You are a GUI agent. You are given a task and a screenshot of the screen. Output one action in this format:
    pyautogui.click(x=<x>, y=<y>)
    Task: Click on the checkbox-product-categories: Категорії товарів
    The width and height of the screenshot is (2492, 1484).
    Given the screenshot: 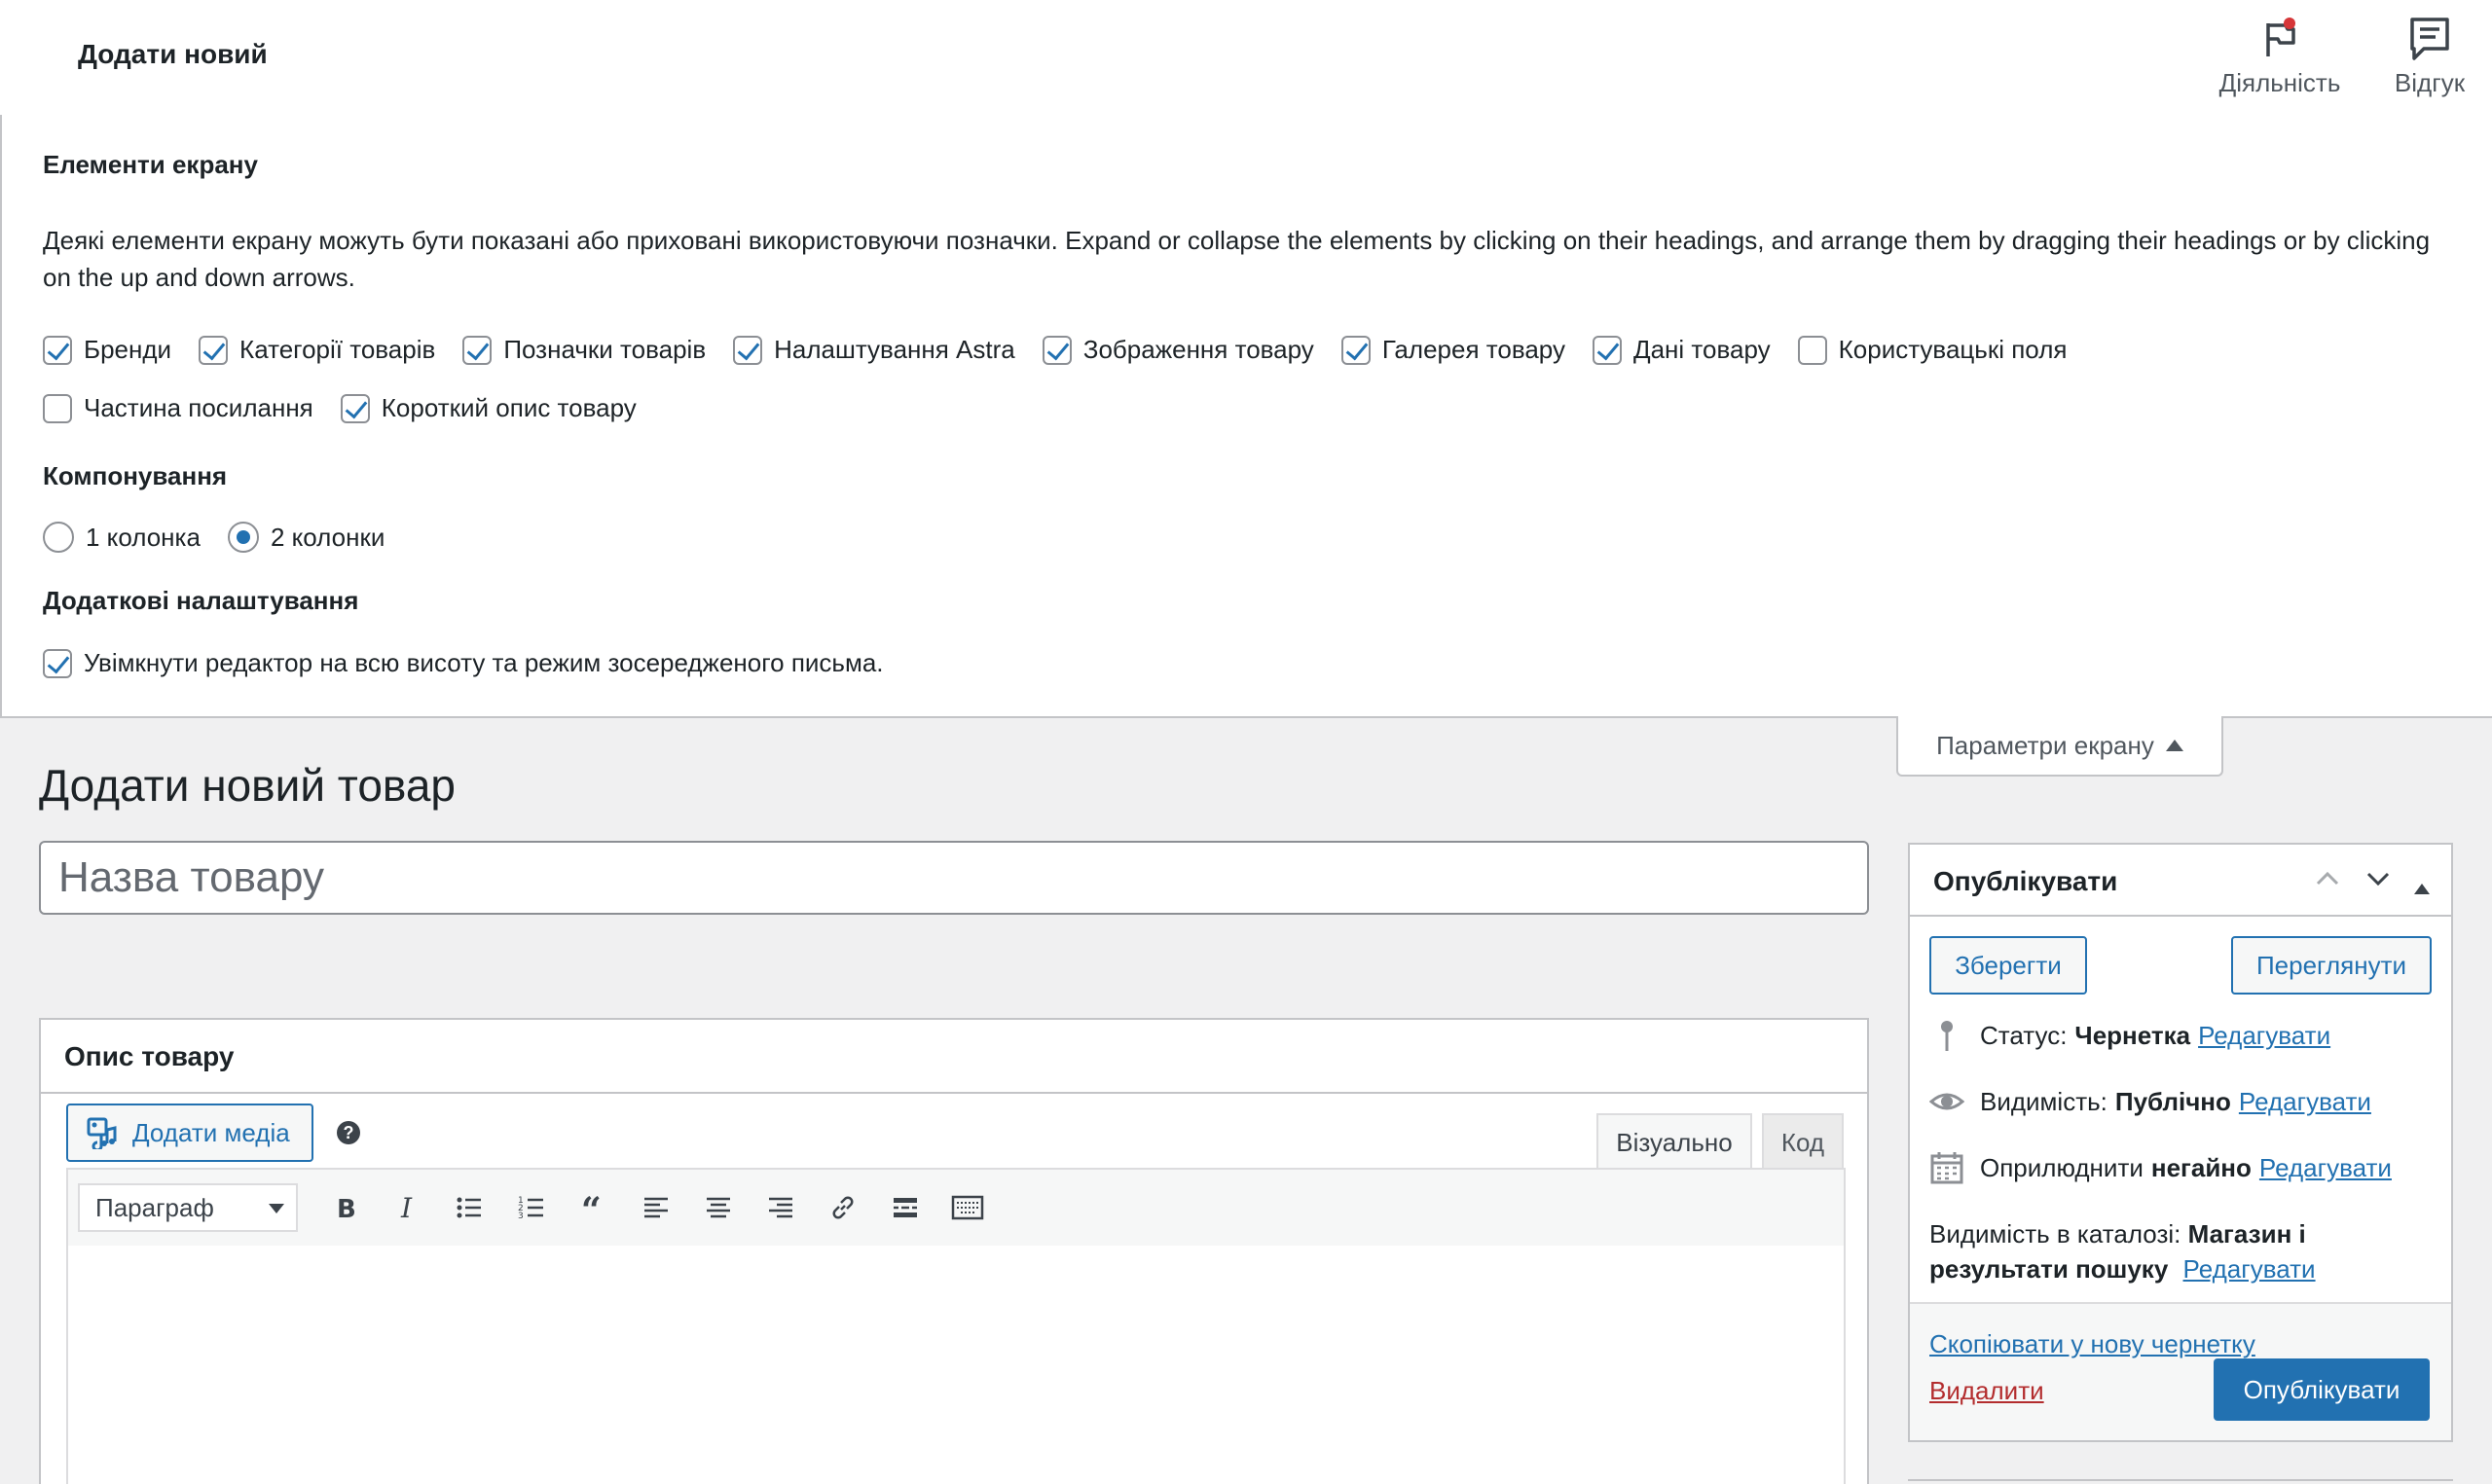 What is the action you would take?
    pyautogui.click(x=317, y=350)
    